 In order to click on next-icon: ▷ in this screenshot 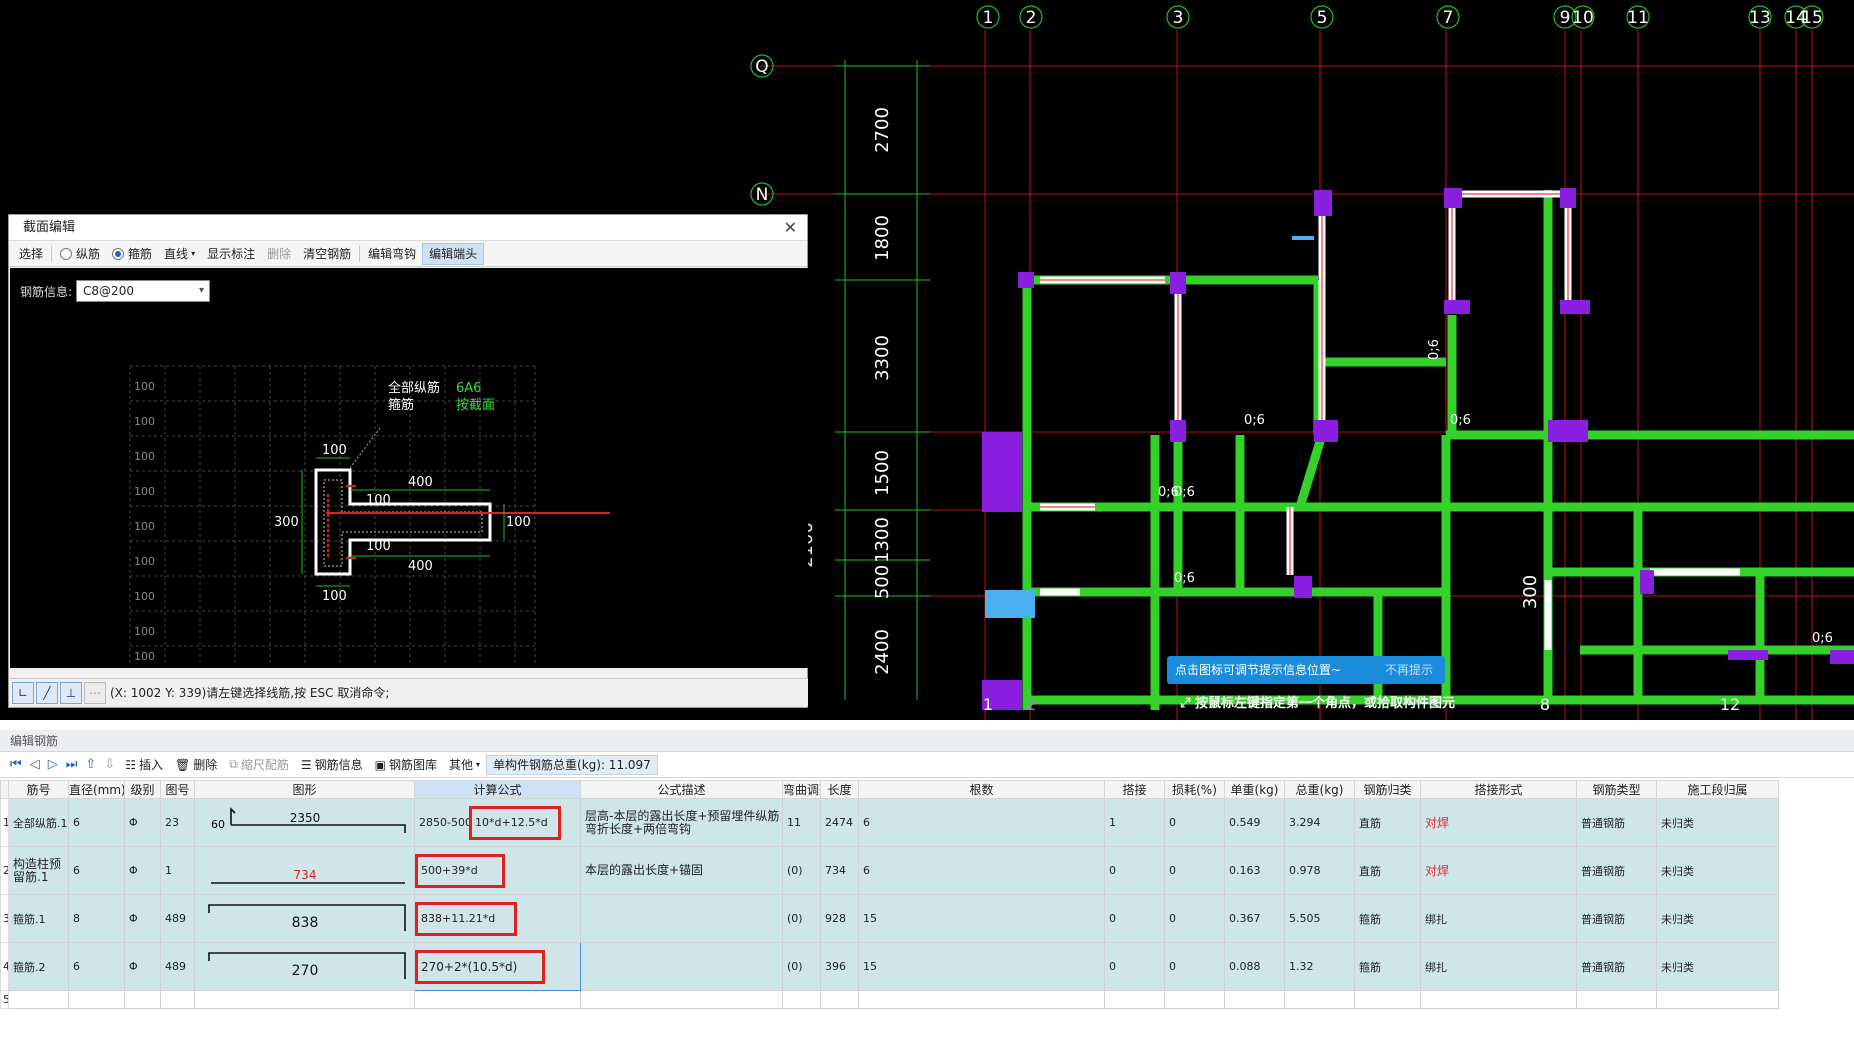, I will do `click(53, 764)`.